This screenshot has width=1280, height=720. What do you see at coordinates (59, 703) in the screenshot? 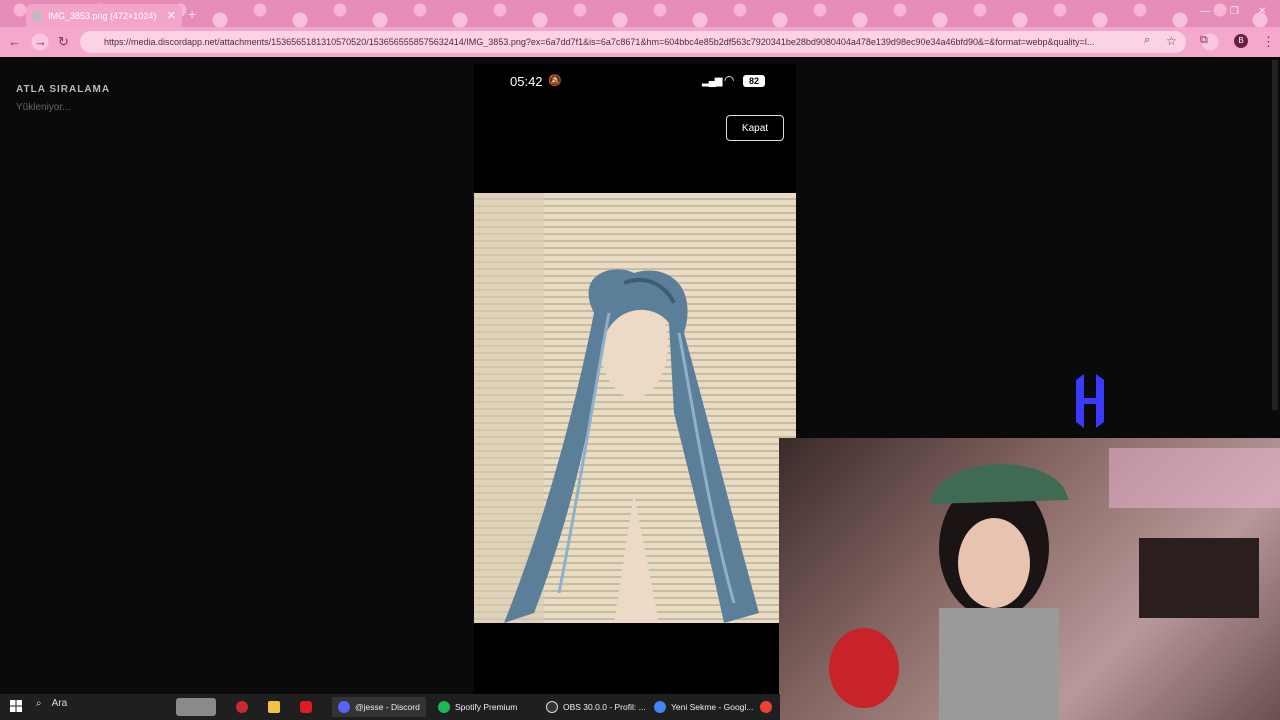
I see `search-label: Ara` at bounding box center [59, 703].